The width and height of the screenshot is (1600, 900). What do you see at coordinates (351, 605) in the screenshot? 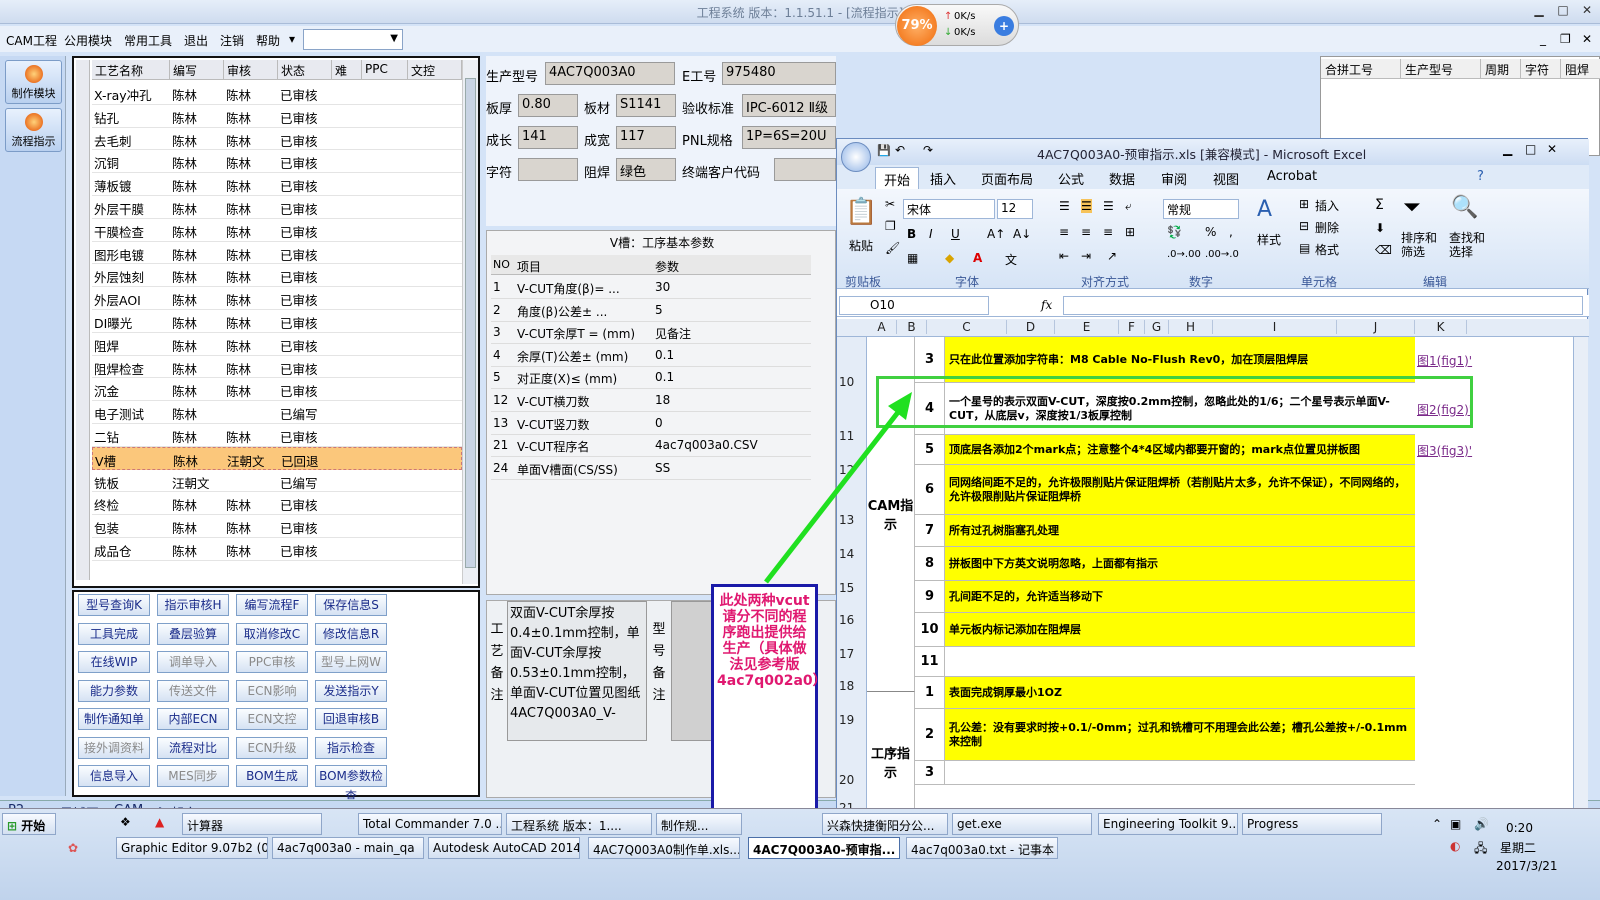
I see `action-button: 保存信息S` at bounding box center [351, 605].